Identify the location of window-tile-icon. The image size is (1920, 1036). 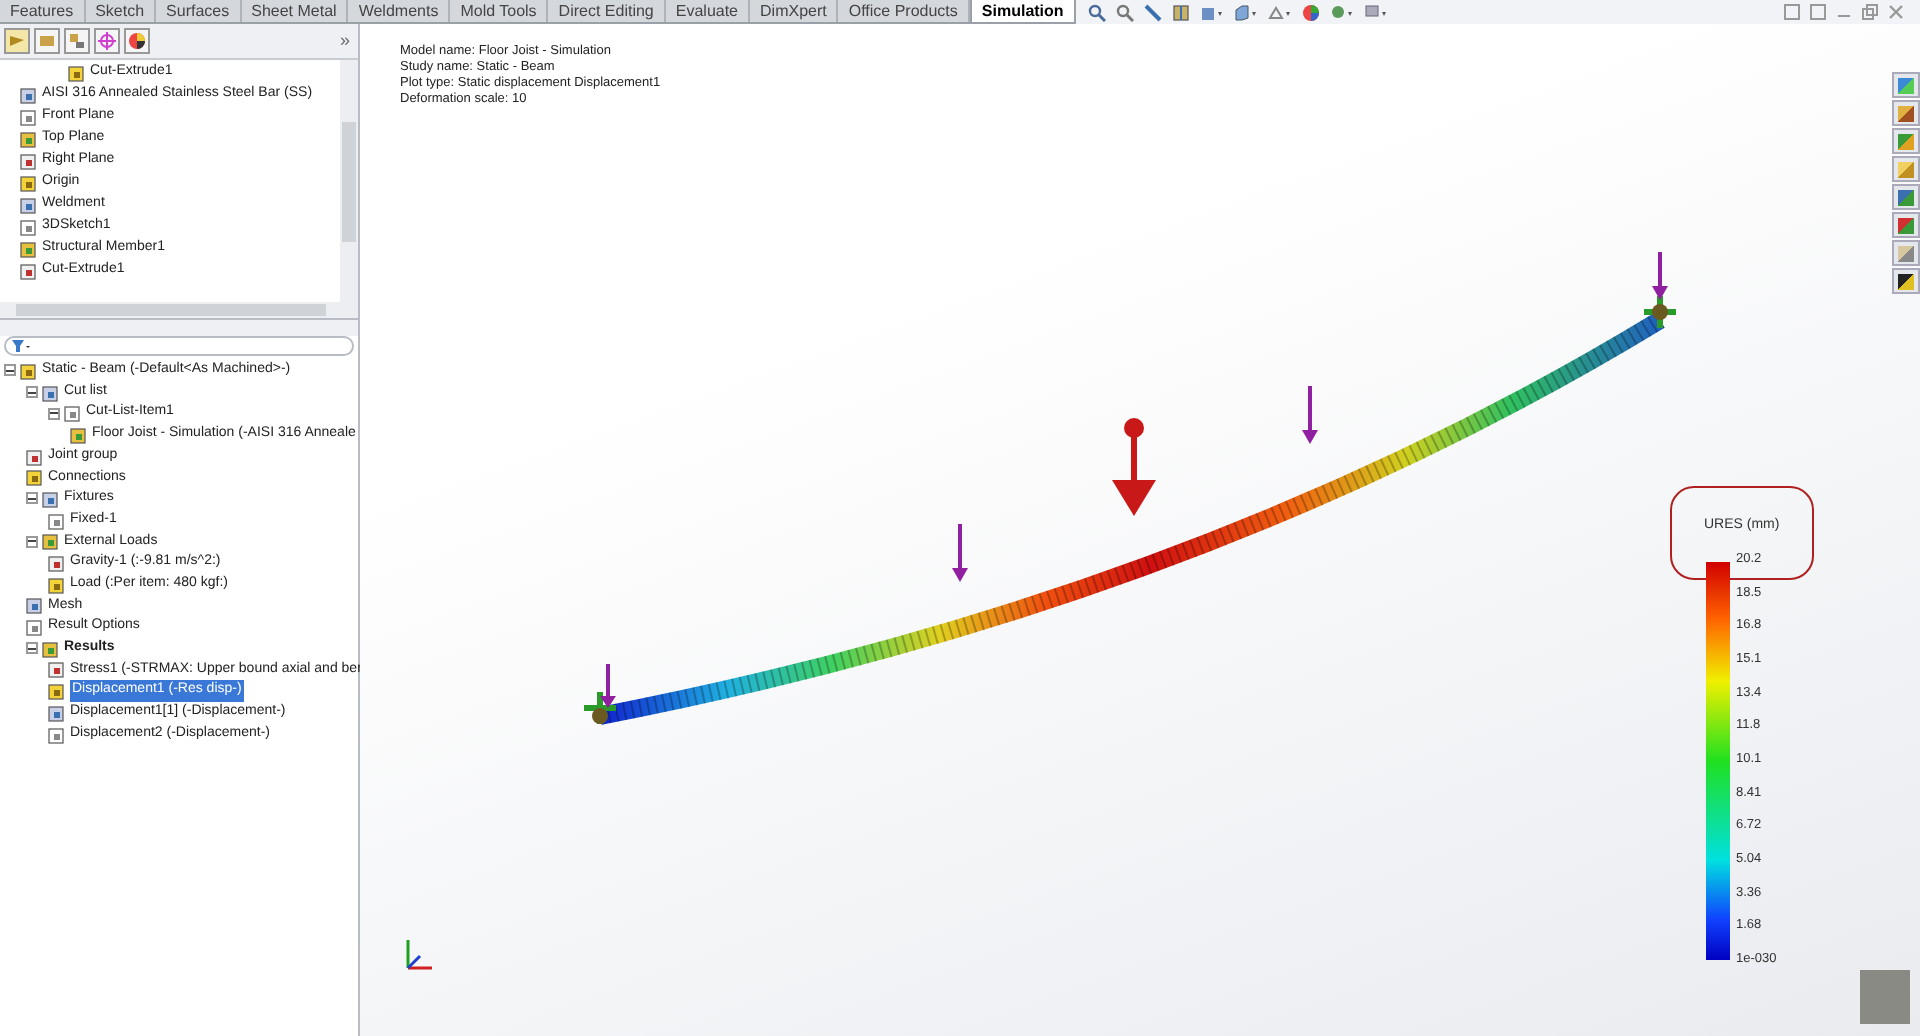
(1792, 12).